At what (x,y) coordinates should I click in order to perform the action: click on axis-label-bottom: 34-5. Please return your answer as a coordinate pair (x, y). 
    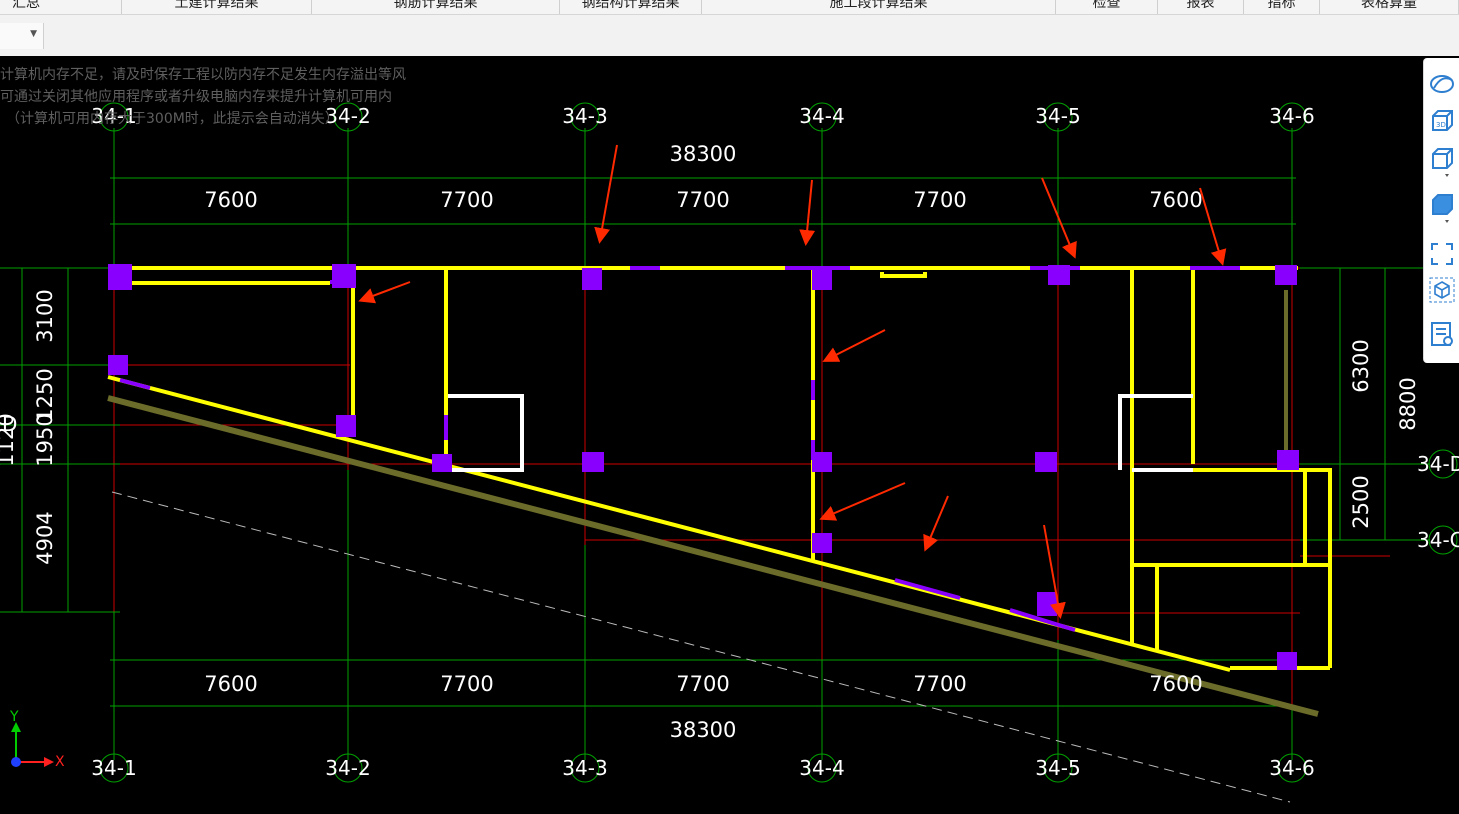
    Looking at the image, I should click on (1058, 768).